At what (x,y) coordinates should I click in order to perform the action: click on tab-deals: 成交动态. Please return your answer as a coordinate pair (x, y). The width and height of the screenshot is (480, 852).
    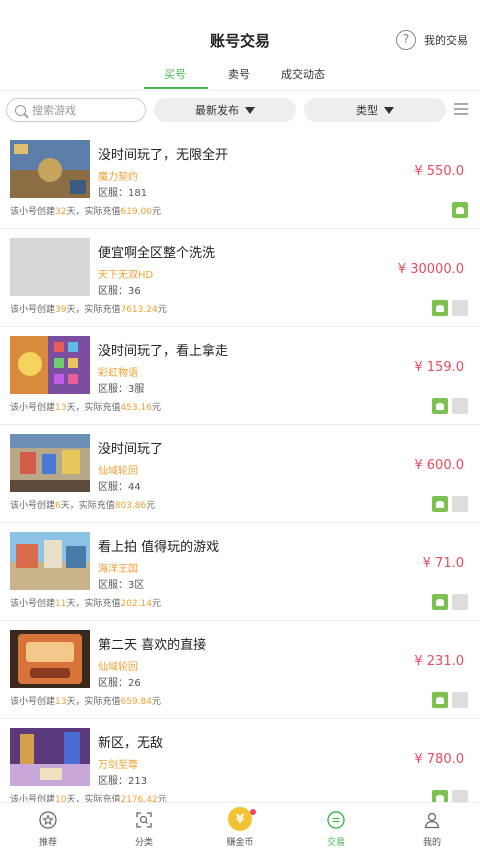
    Looking at the image, I should click on (303, 74).